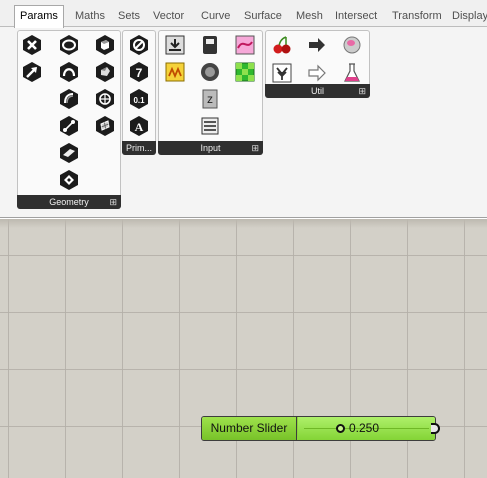 The image size is (487, 478). I want to click on boolean-toggle-icon, so click(210, 72).